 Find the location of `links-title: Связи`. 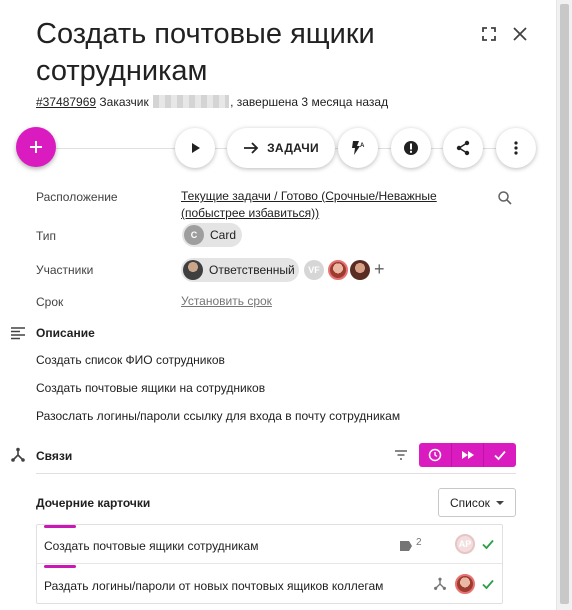

links-title: Связи is located at coordinates (54, 456).